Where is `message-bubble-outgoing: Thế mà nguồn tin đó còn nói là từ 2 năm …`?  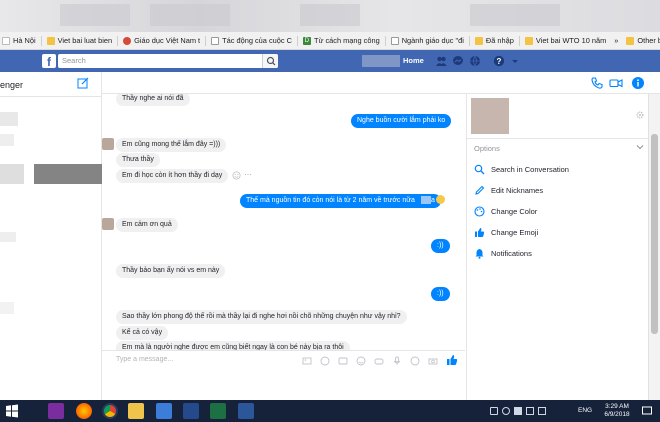
message-bubble-outgoing: Thế mà nguồn tin đó còn nói là từ 2 năm … is located at coordinates (340, 201).